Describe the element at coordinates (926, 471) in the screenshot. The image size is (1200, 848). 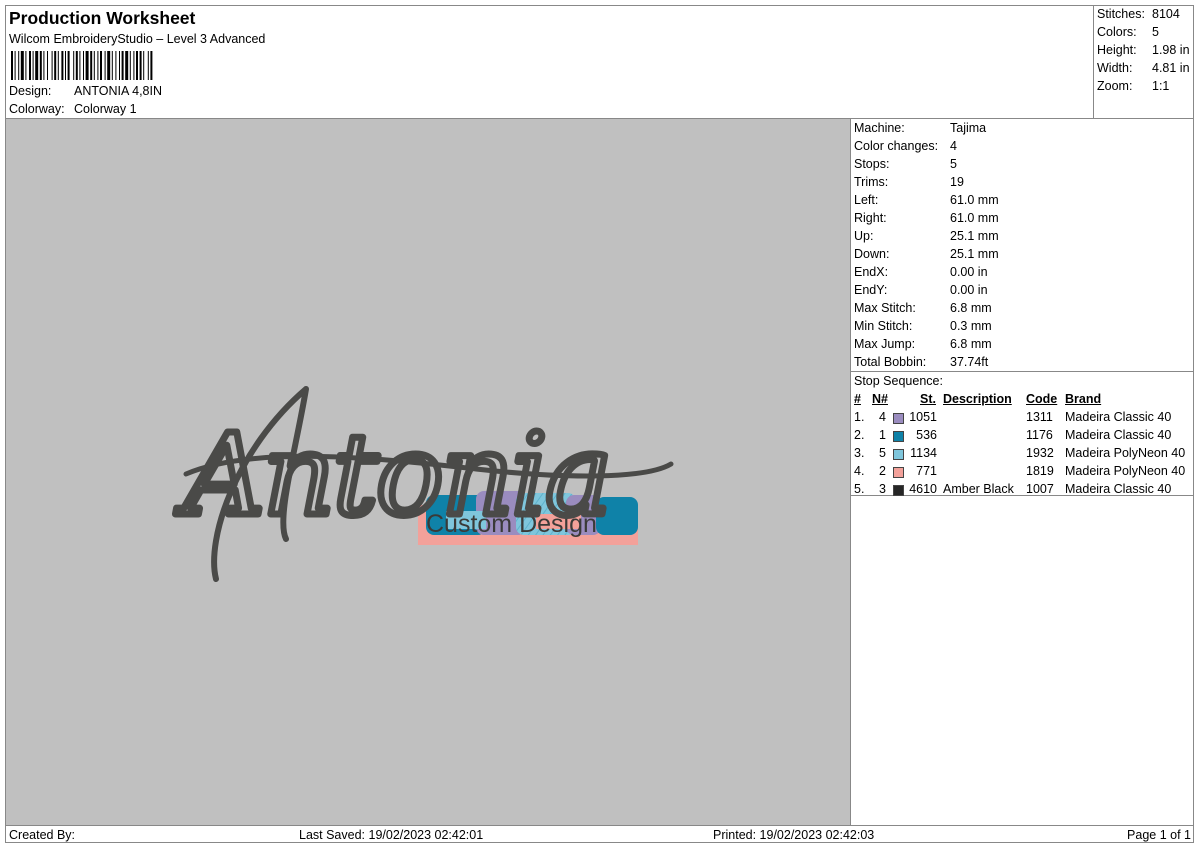
I see `stop-cell-st: 771` at that location.